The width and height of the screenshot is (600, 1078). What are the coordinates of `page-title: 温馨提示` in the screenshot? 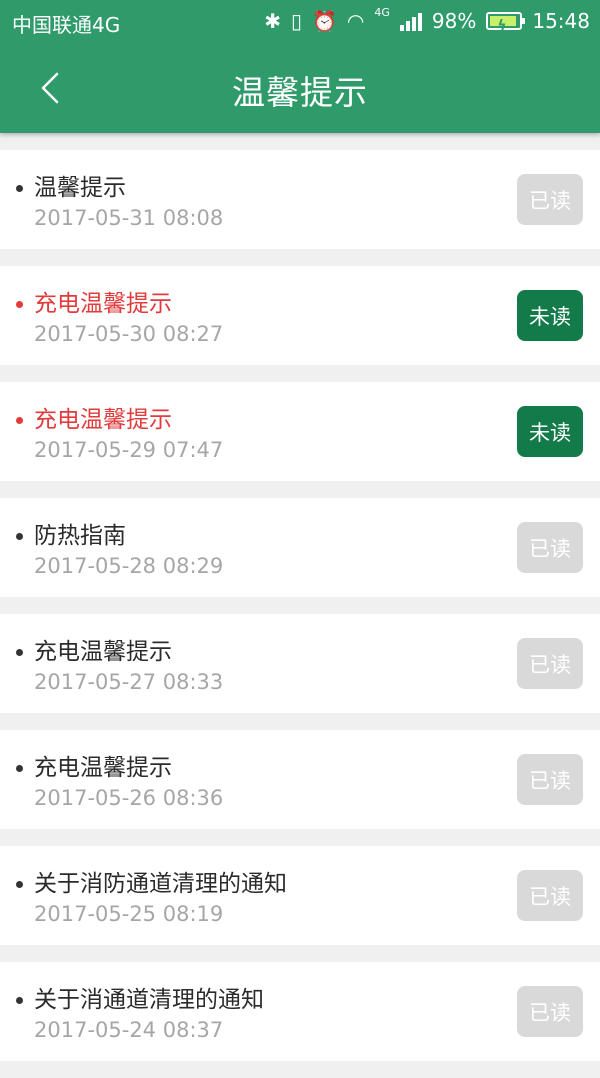 It's located at (300, 92).